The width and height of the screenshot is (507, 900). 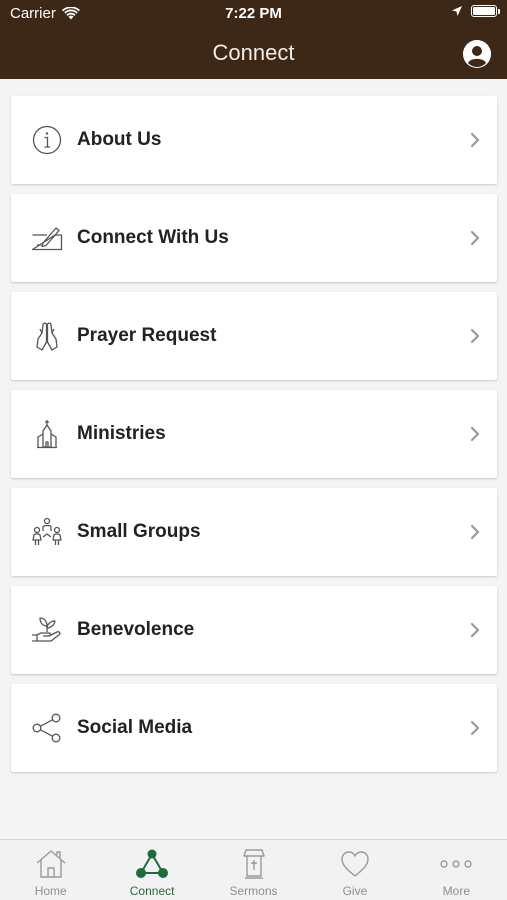 I want to click on tab-label: Home, so click(x=50, y=891).